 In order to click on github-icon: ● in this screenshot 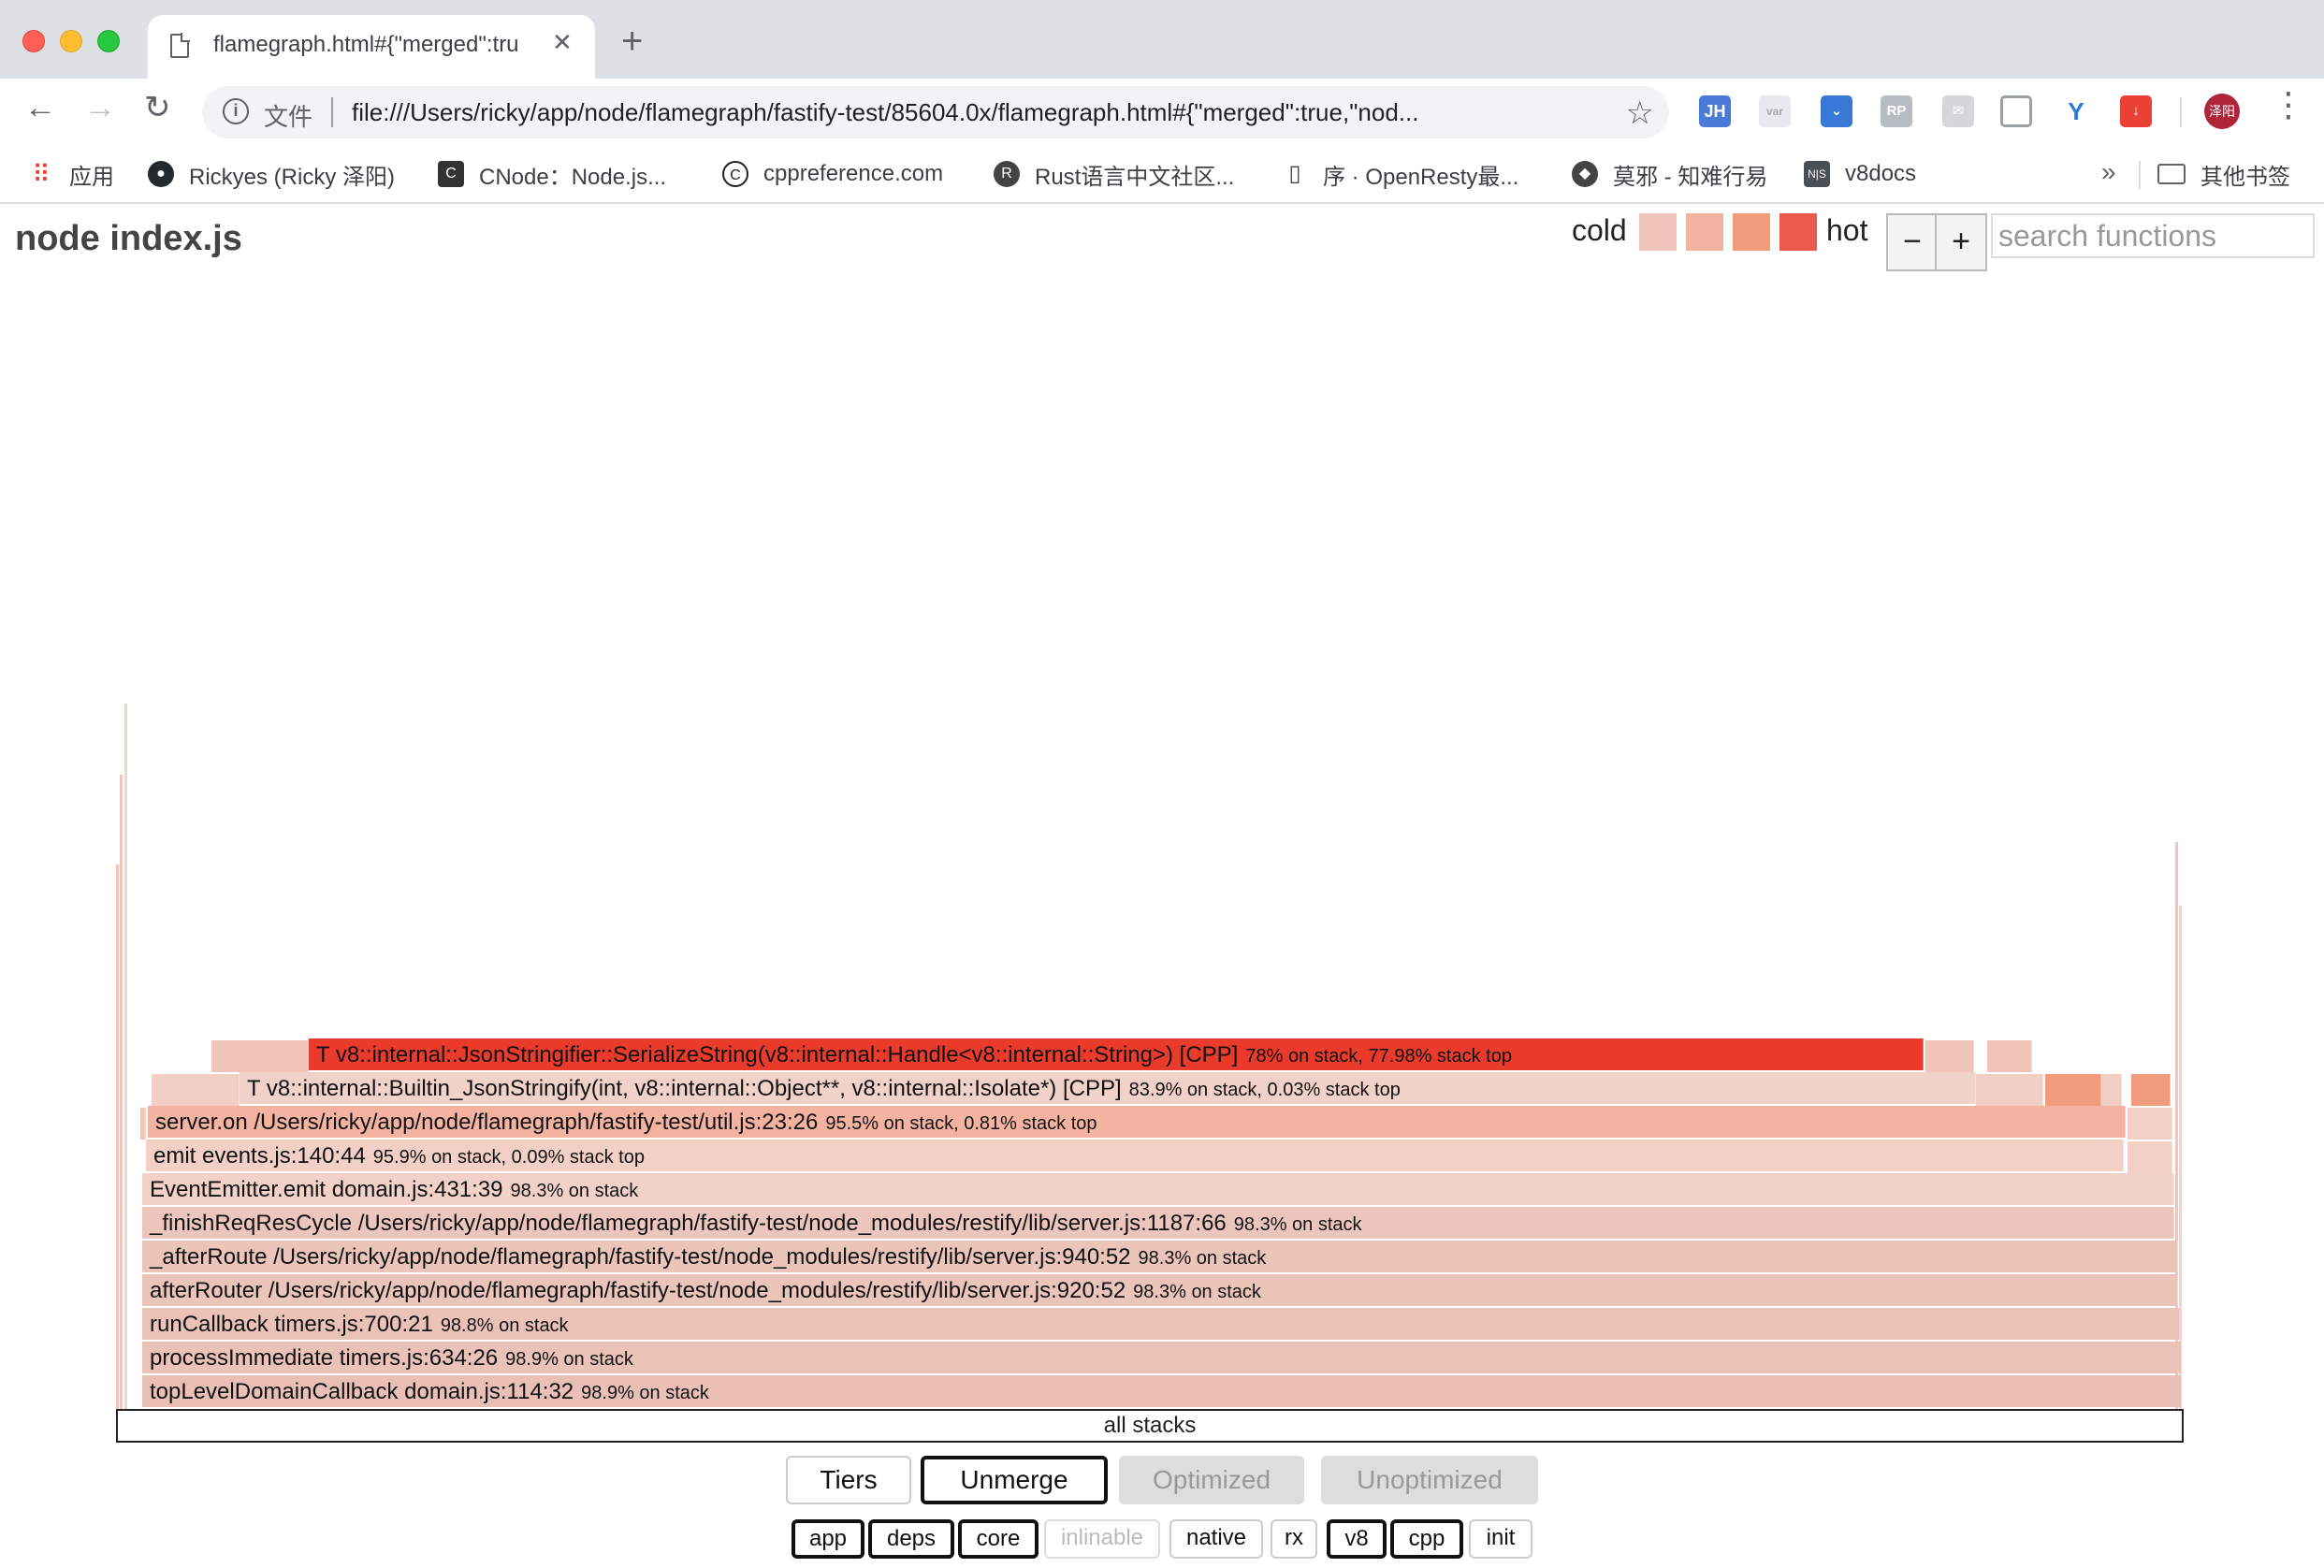, I will do `click(161, 174)`.